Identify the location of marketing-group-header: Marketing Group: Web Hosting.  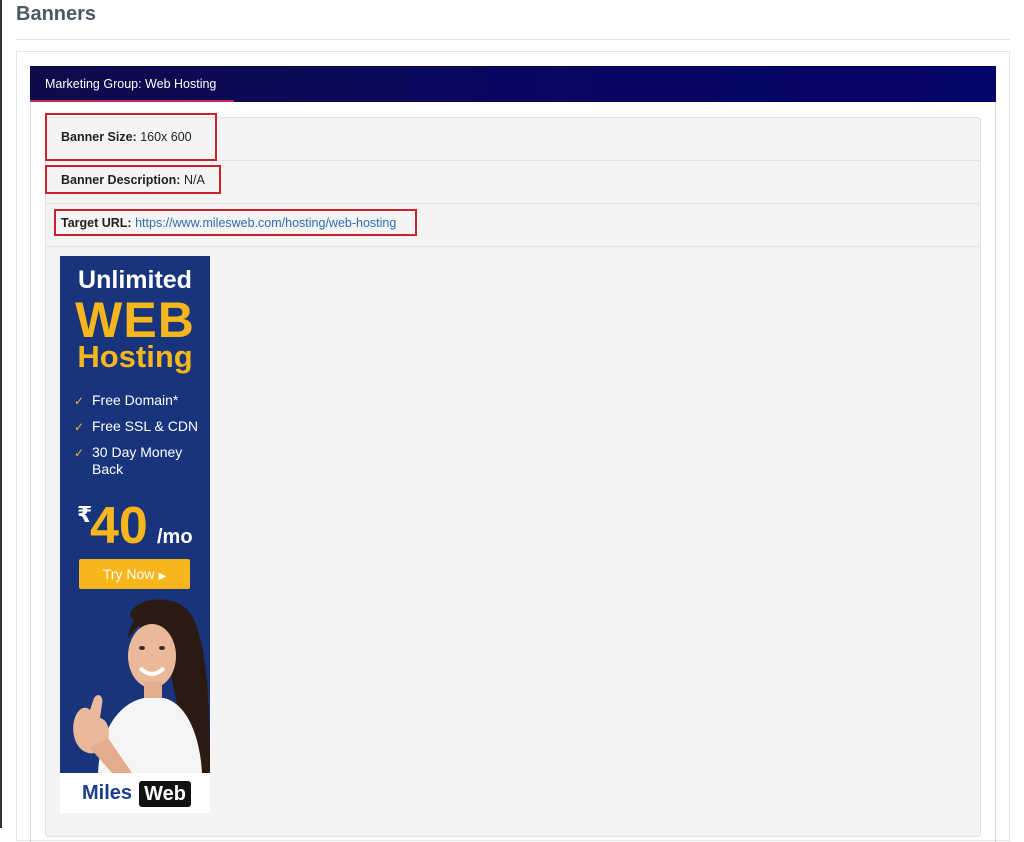
(513, 84).